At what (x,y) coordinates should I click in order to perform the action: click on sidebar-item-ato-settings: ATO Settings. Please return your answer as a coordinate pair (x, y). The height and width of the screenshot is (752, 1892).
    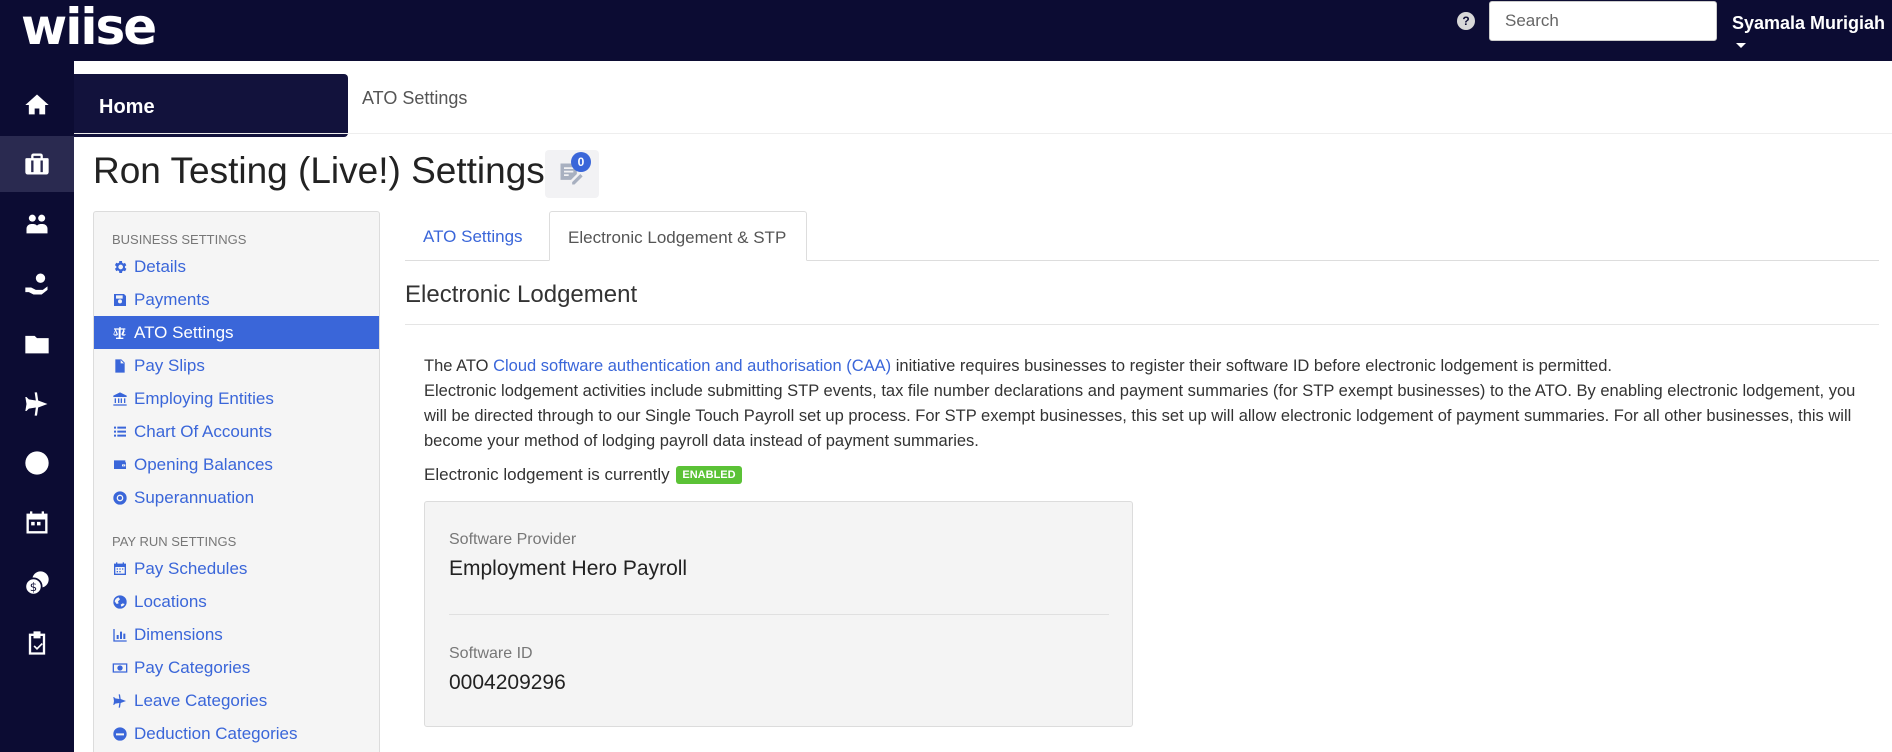
    Looking at the image, I should click on (236, 332).